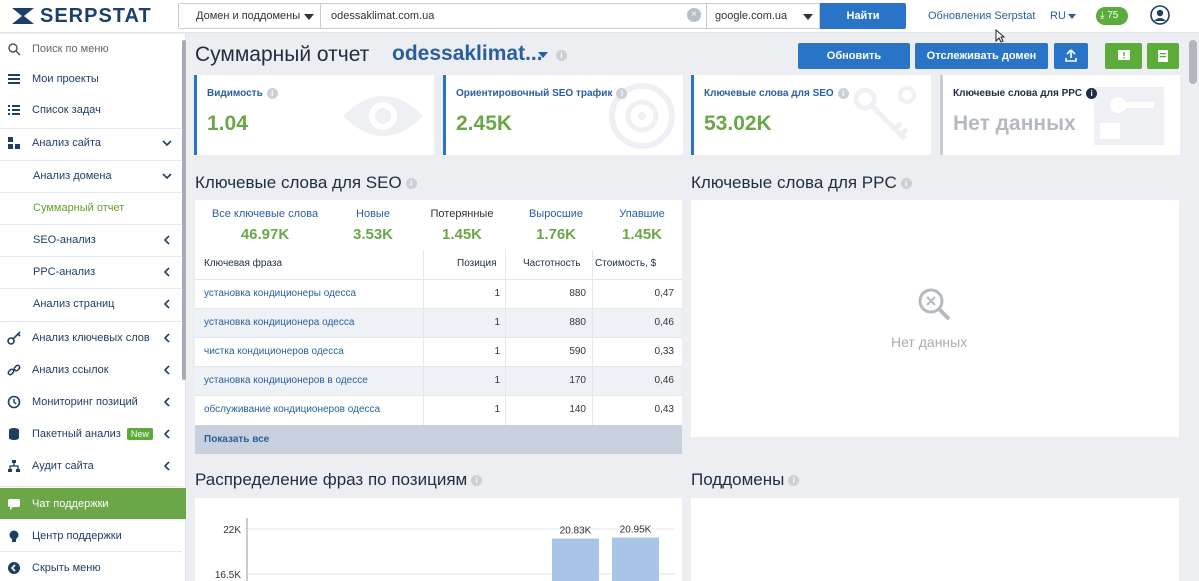 The height and width of the screenshot is (581, 1199). What do you see at coordinates (1025, 93) in the screenshot?
I see `card-label: Ключевые слова для PPC i` at bounding box center [1025, 93].